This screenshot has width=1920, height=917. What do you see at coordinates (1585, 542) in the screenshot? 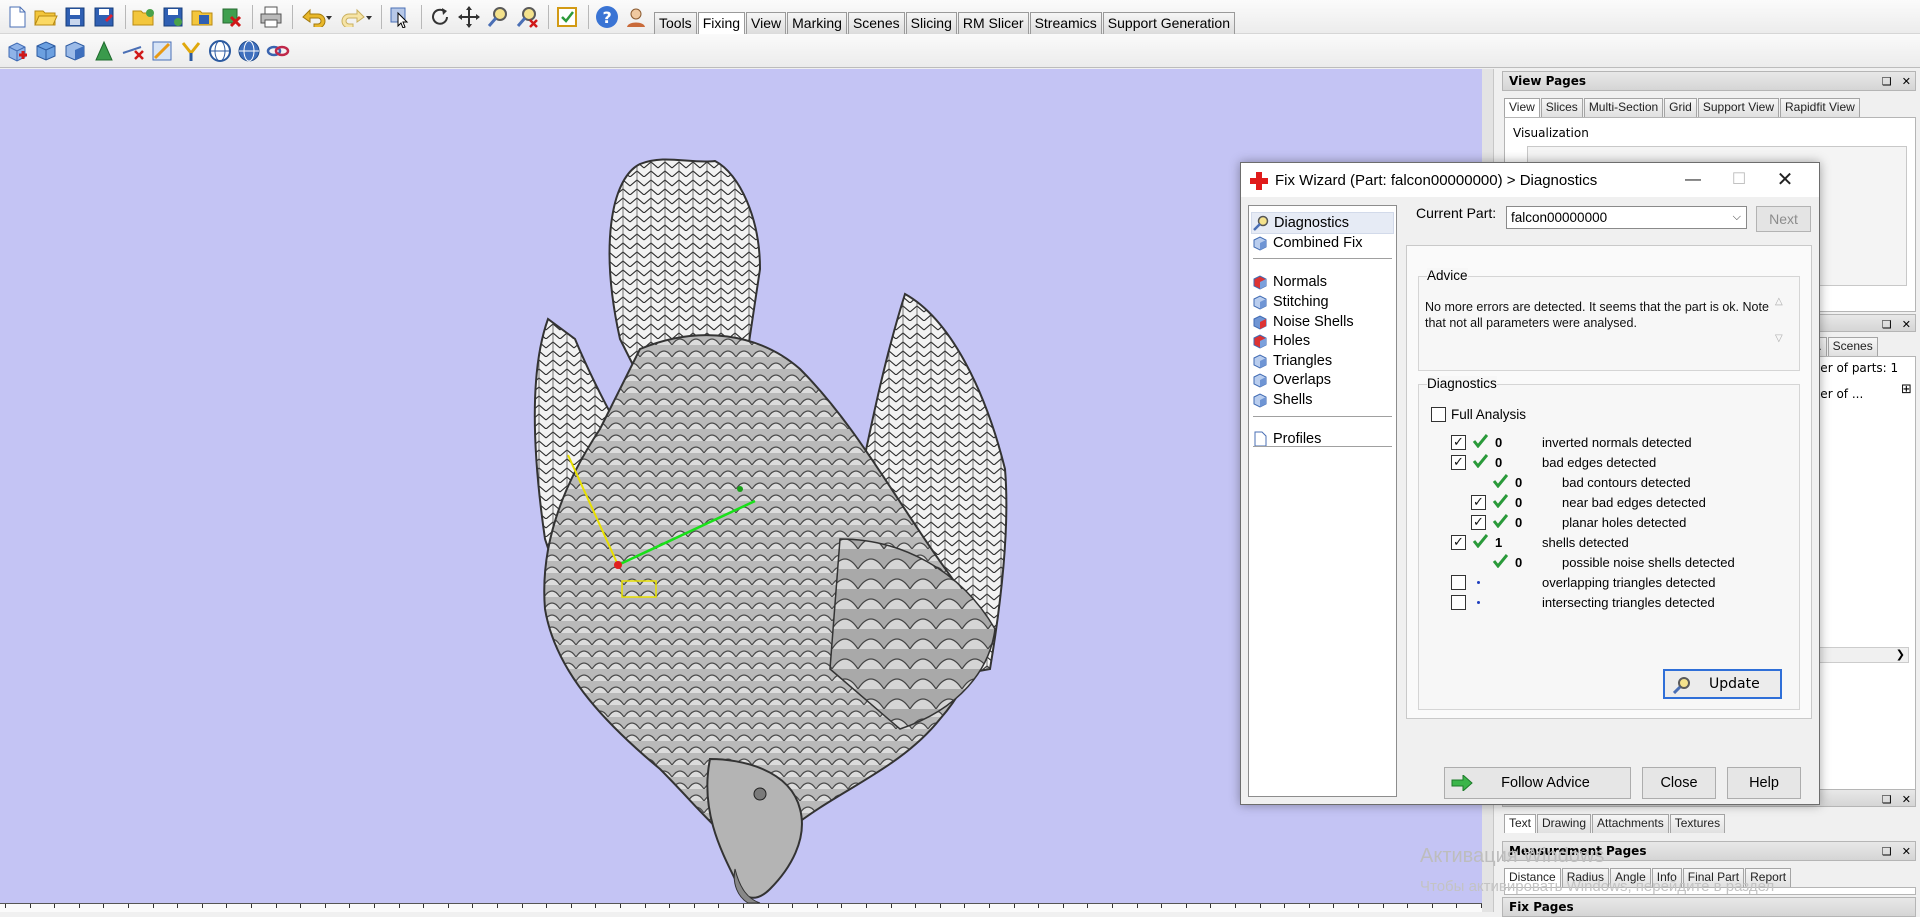
I see `diagnostic-label: shells detected` at bounding box center [1585, 542].